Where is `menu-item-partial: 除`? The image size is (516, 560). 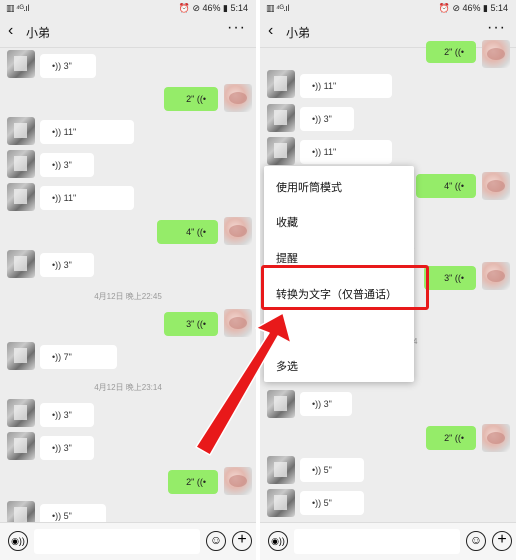
menu-item-partial: 除 is located at coordinates (281, 328).